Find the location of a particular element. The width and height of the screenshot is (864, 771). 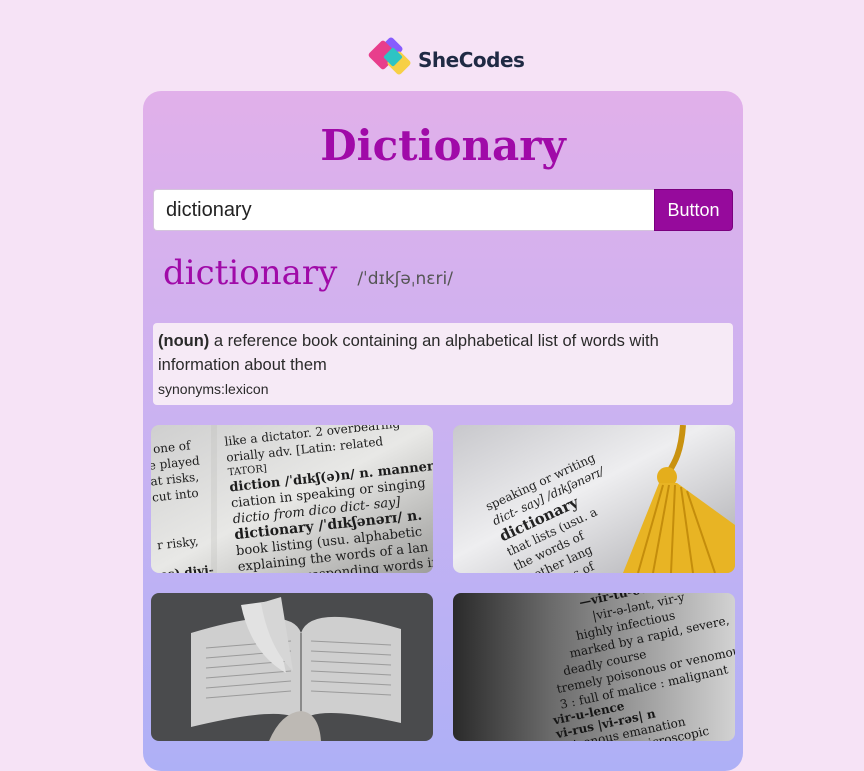

search-form: Button is located at coordinates (443, 210).